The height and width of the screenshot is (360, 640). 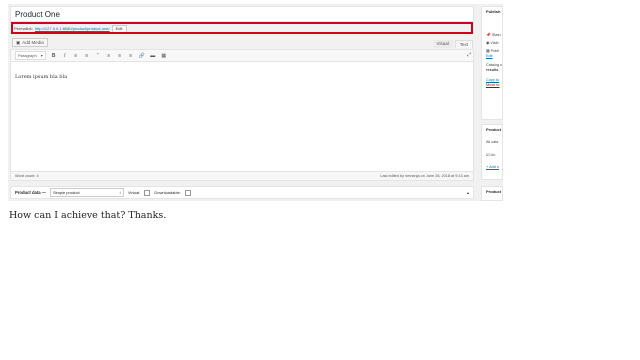 I want to click on publish-title: Publish, so click(x=493, y=11).